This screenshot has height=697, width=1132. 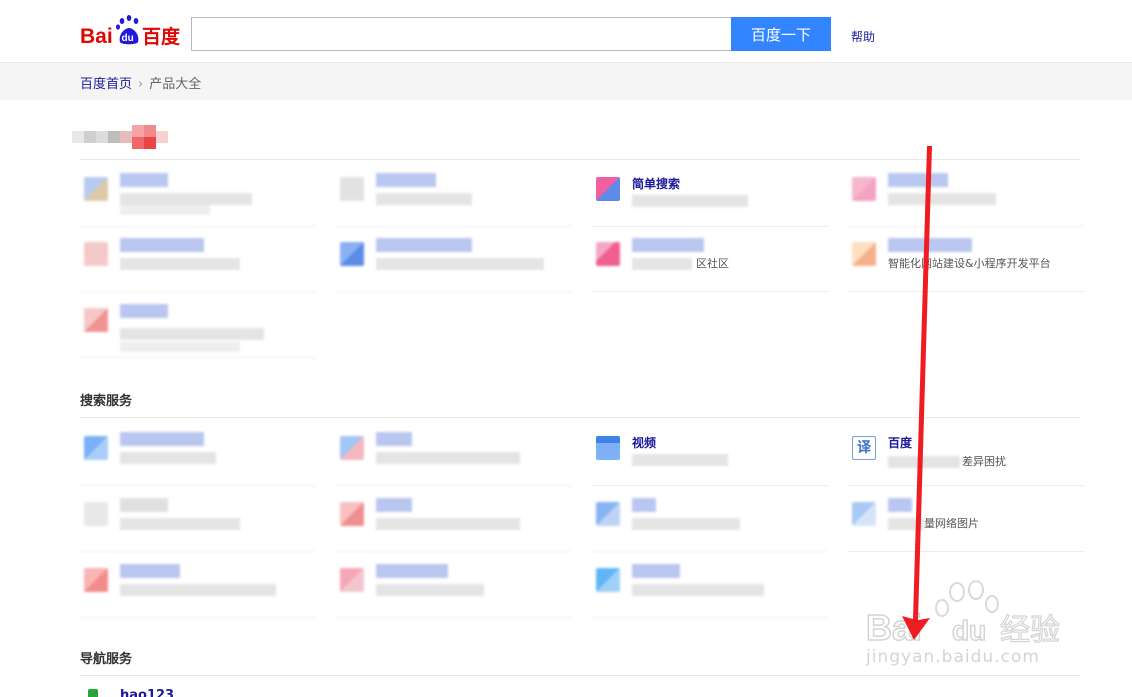 I want to click on product-name: 百度, so click(x=900, y=443).